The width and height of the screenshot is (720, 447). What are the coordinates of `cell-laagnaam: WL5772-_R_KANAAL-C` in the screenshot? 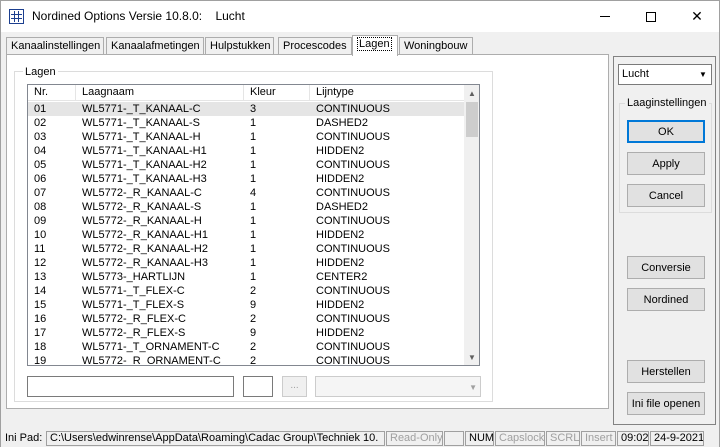 It's located at (142, 193).